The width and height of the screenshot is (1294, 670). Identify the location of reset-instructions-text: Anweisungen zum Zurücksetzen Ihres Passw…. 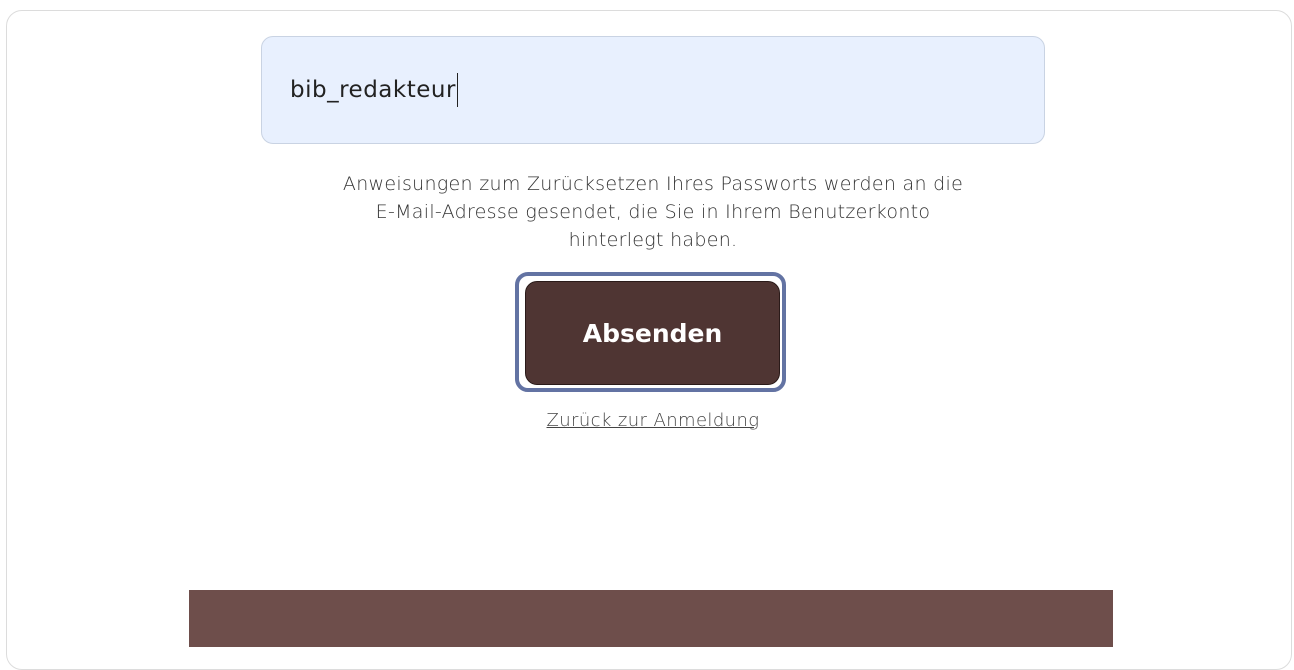
(653, 212).